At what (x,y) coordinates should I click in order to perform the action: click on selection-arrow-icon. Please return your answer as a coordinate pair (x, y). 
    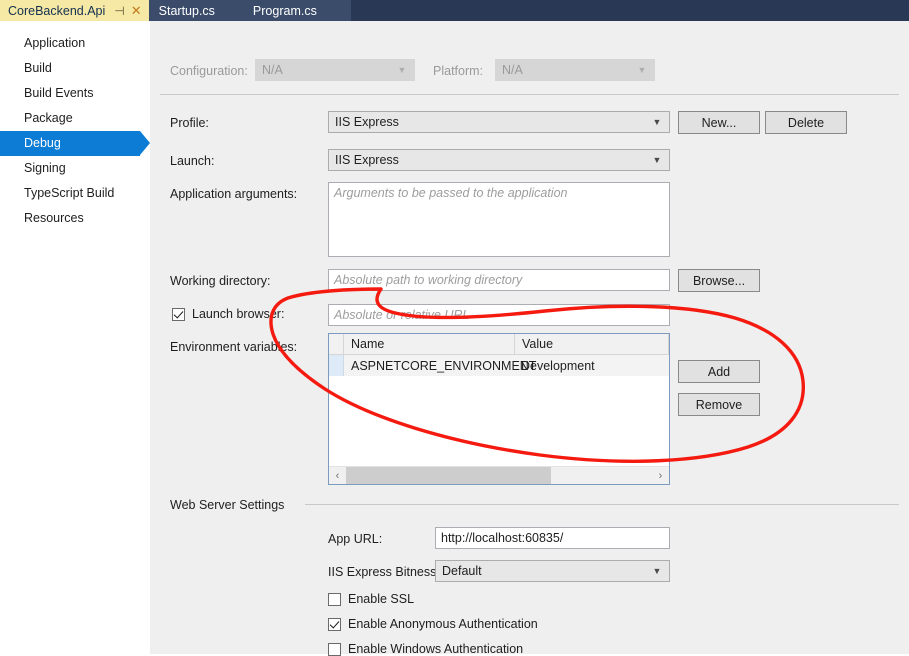
    Looking at the image, I should click on (145, 143).